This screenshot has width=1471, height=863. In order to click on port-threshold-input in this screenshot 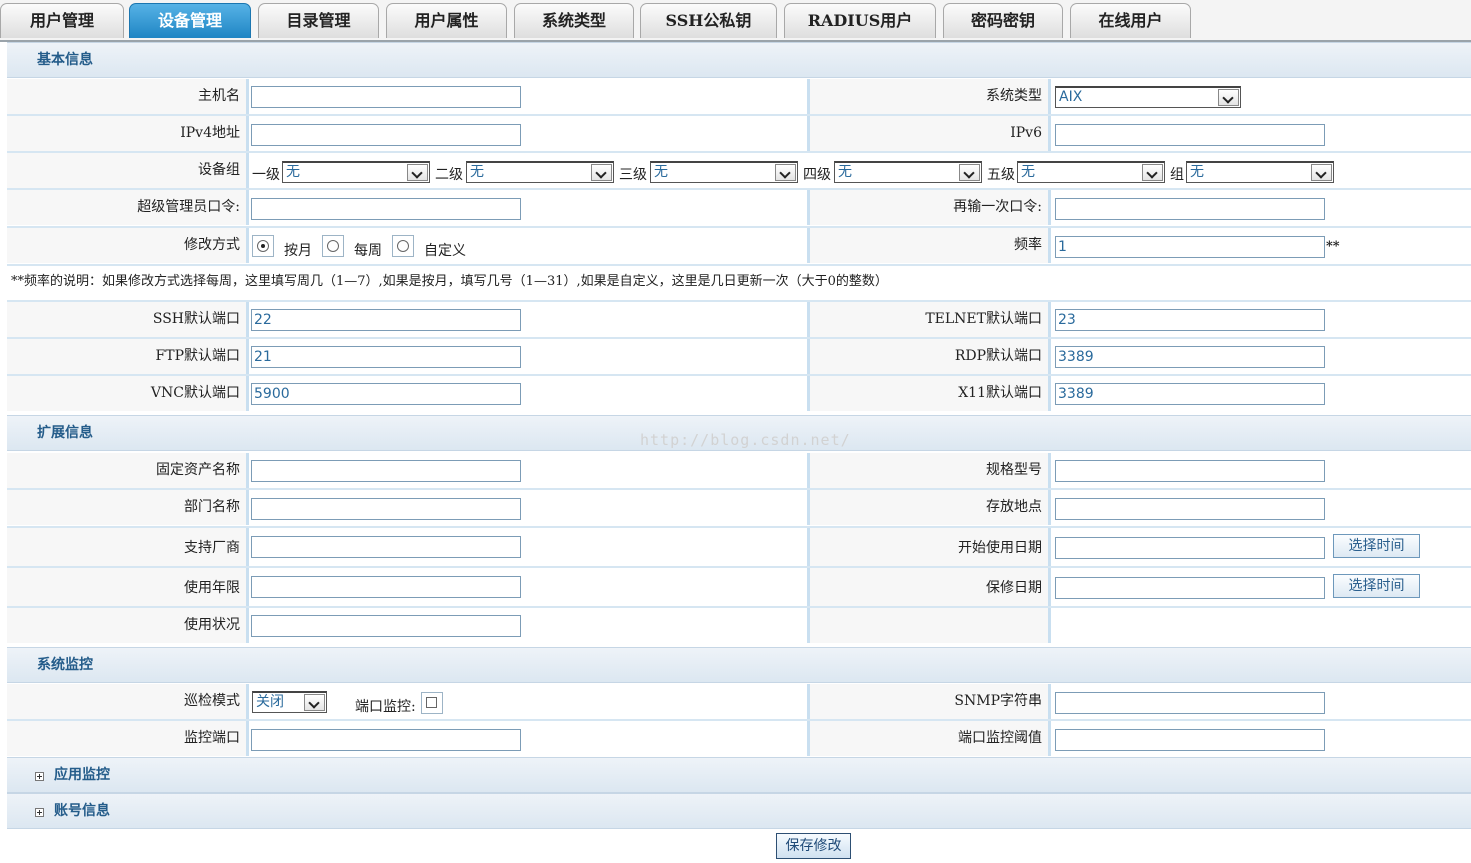, I will do `click(1190, 740)`.